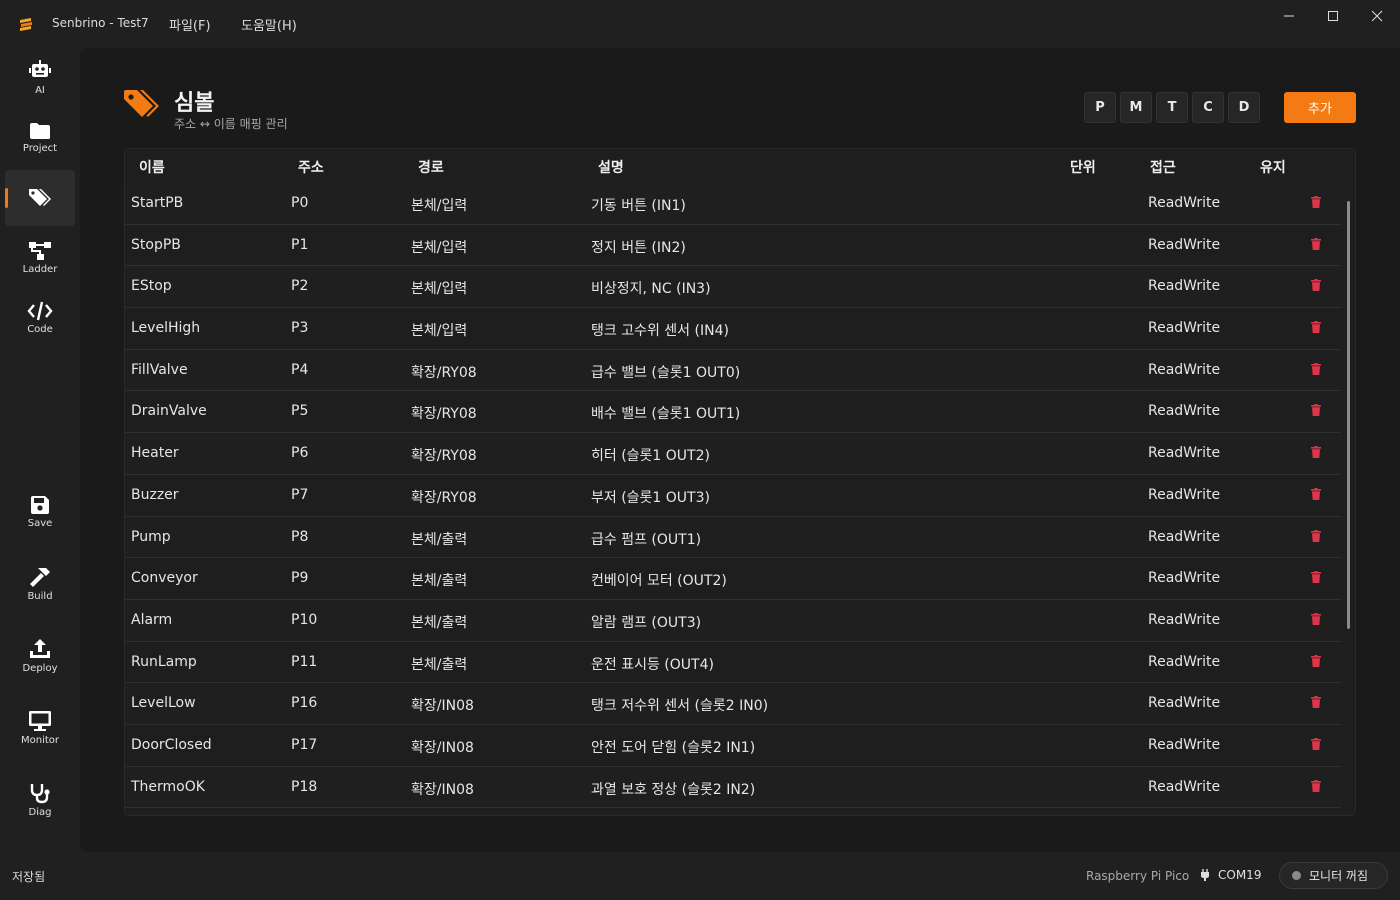 Image resolution: width=1400 pixels, height=900 pixels. What do you see at coordinates (665, 413) in the screenshot?
I see `cell-description: 배수 밸브 (슬롯1 OUT1)` at bounding box center [665, 413].